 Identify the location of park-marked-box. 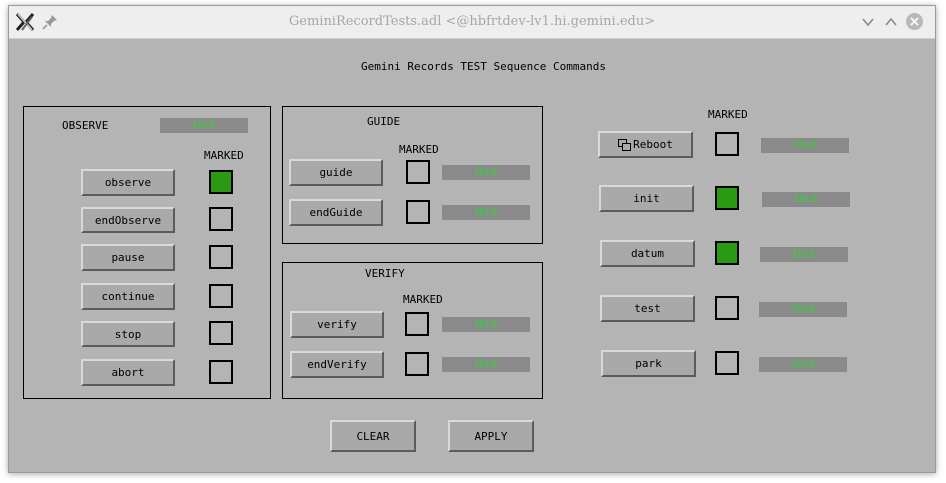
(727, 363).